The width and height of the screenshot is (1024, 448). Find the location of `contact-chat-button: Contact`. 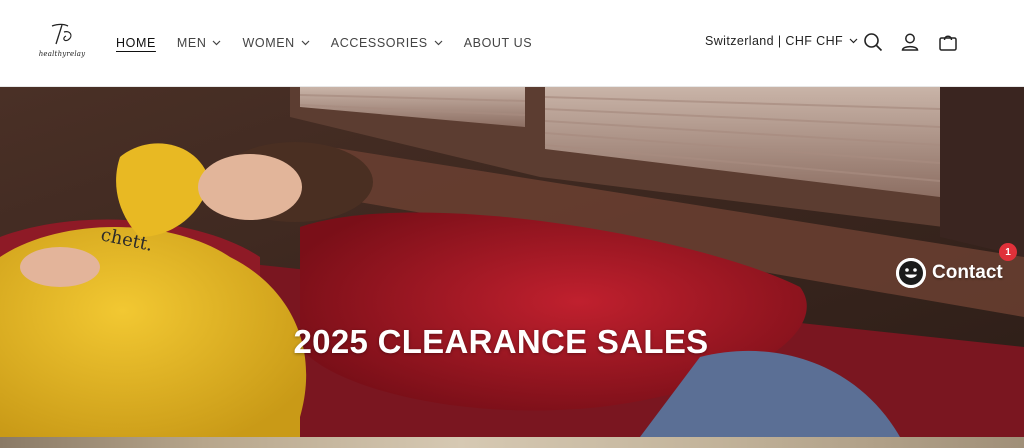

contact-chat-button: Contact is located at coordinates (949, 273).